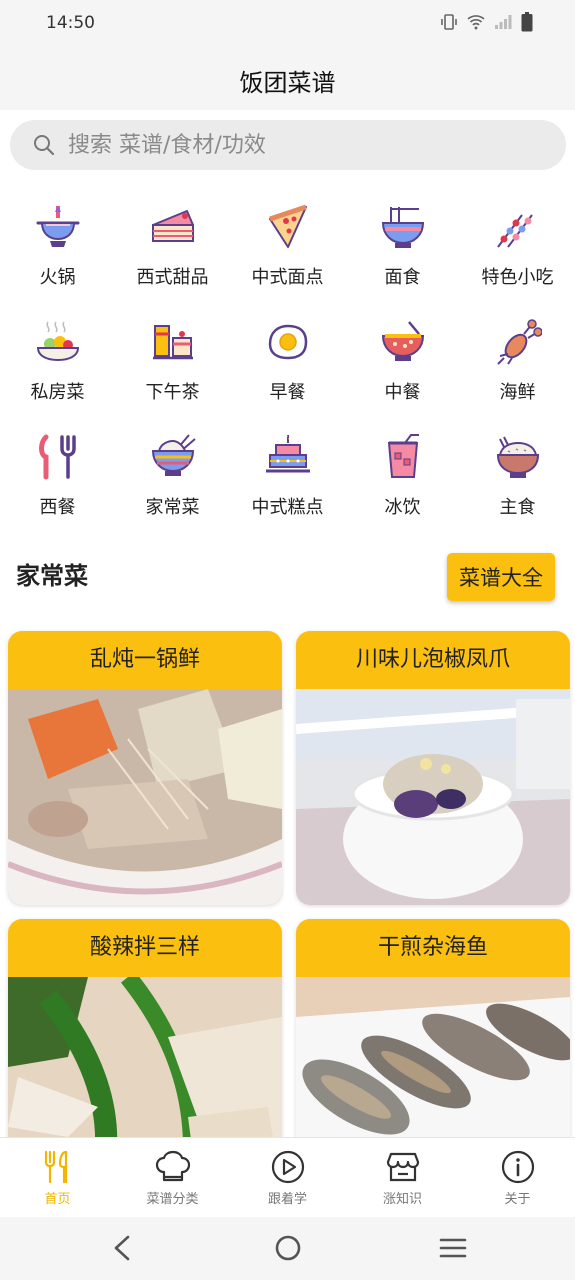 The height and width of the screenshot is (1280, 575). What do you see at coordinates (402, 482) in the screenshot?
I see `category-iced-drink: 冰饮` at bounding box center [402, 482].